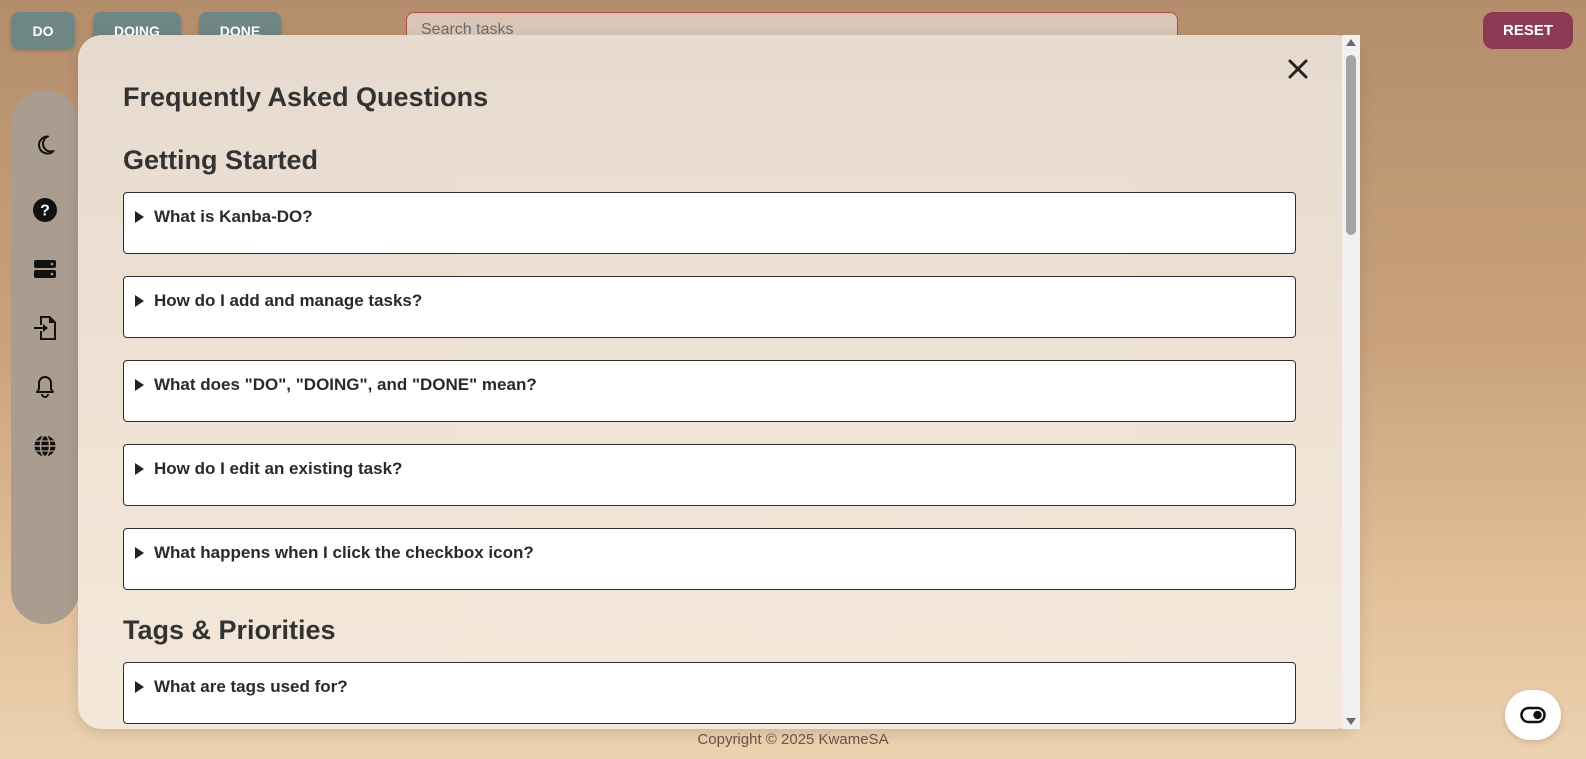 Image resolution: width=1586 pixels, height=759 pixels. Describe the element at coordinates (709, 307) in the screenshot. I see `faq-item: How do I add and manage tasks?` at that location.